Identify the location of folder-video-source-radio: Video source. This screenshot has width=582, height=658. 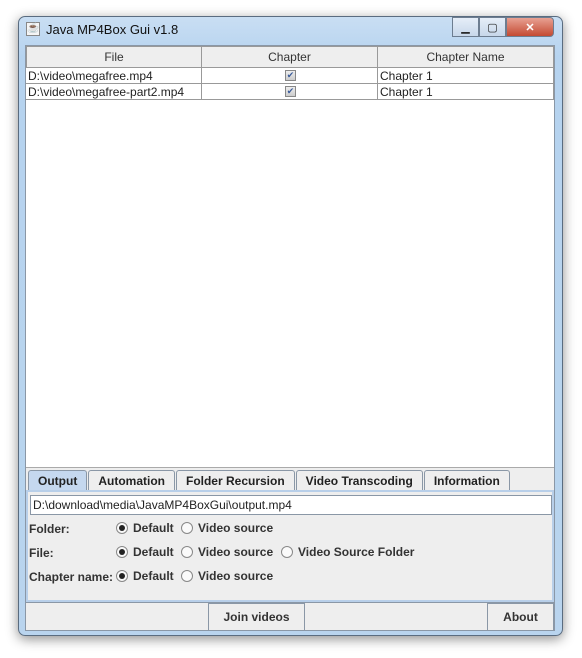
(227, 528).